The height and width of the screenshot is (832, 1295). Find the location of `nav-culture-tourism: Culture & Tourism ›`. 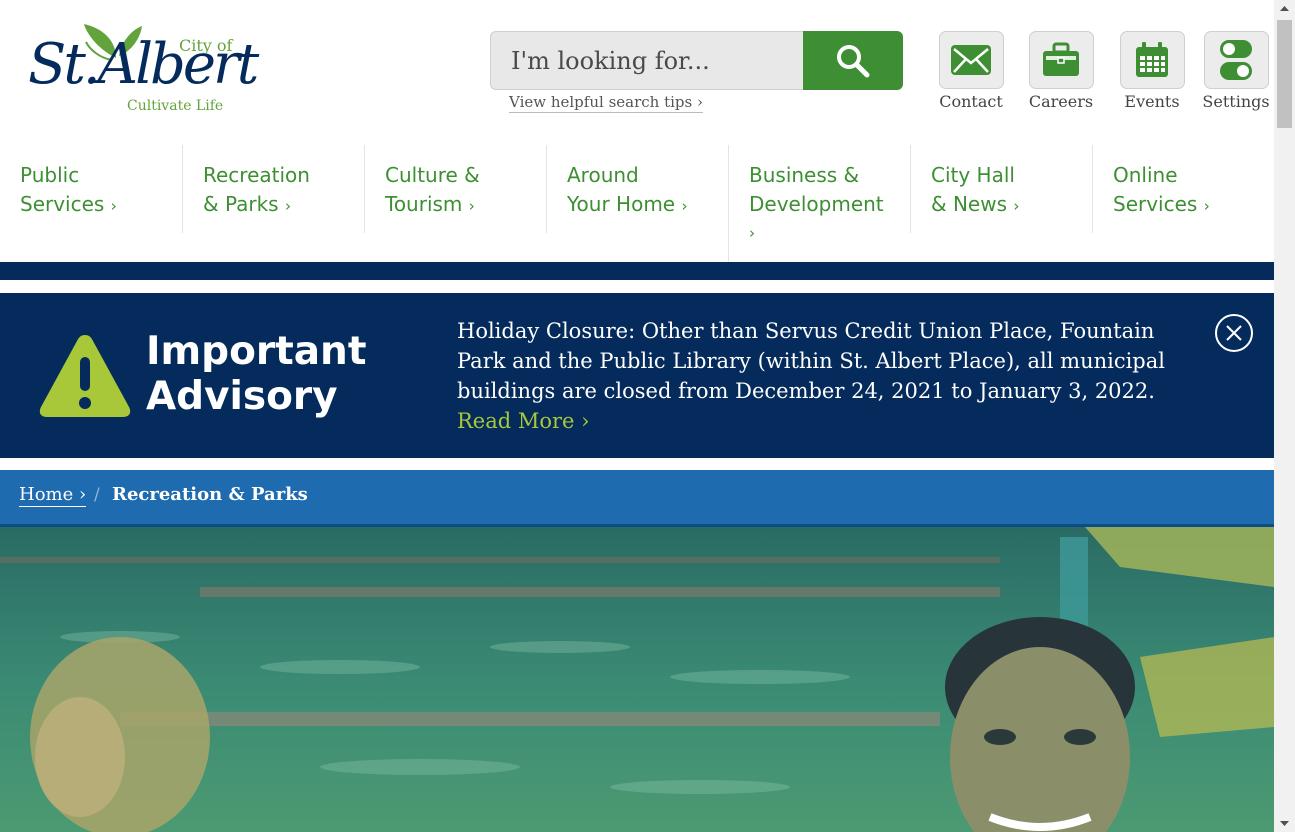

nav-culture-tourism: Culture & Tourism › is located at coordinates (455, 189).